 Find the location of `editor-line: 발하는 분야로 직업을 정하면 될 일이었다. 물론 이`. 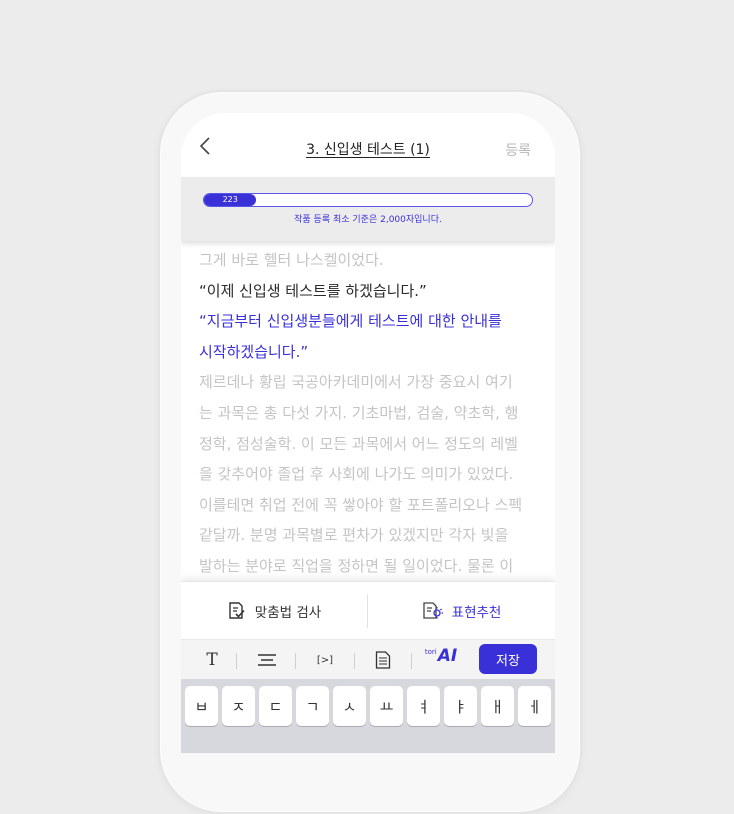

editor-line: 발하는 분야로 직업을 정하면 될 일이었다. 물론 이 is located at coordinates (356, 565).